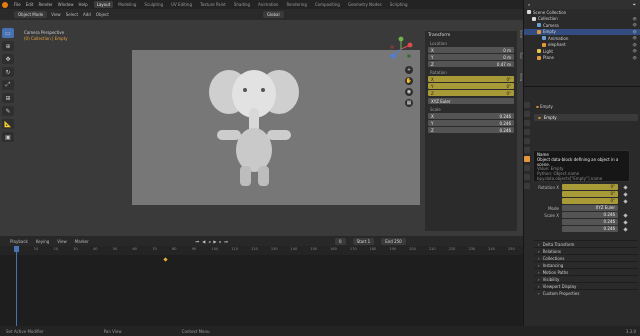  Describe the element at coordinates (401, 49) in the screenshot. I see `navigation-gizmo` at that location.